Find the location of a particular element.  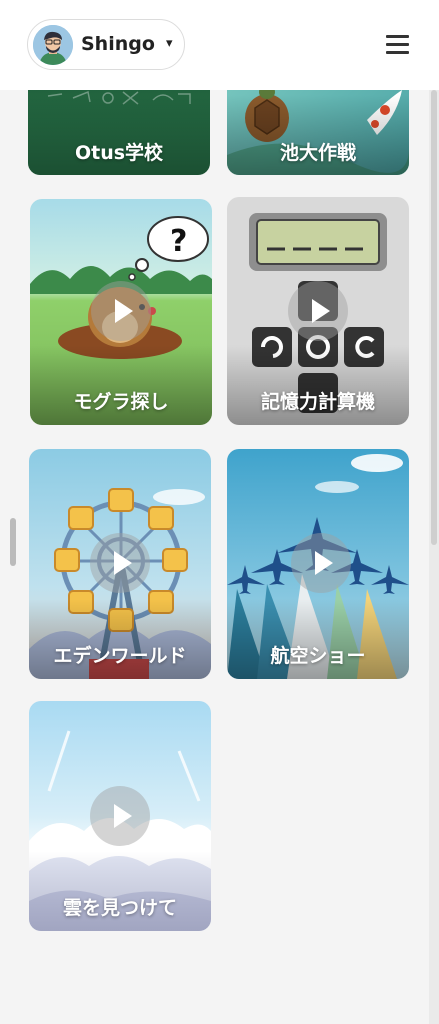

top-header: Shingo ▾ is located at coordinates (219, 45).